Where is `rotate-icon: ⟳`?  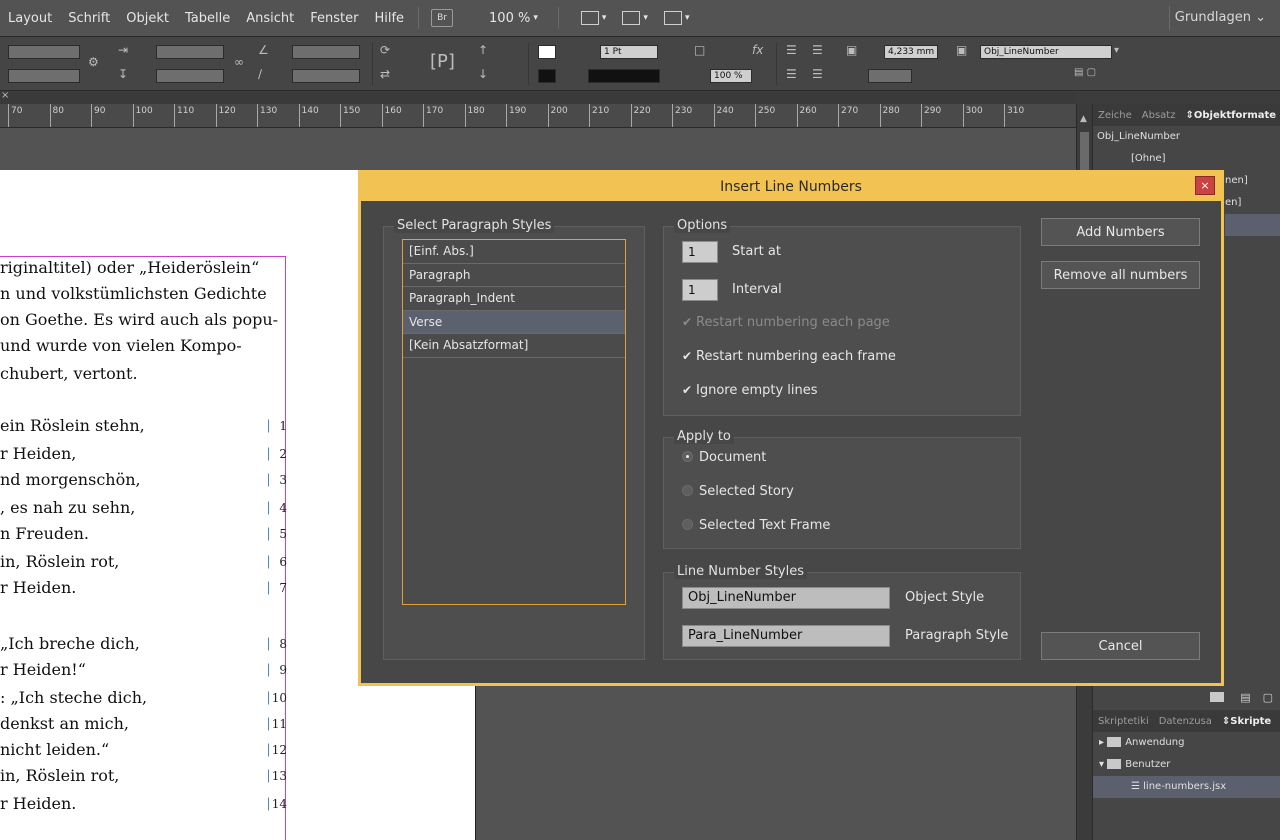
rotate-icon: ⟳ is located at coordinates (385, 50).